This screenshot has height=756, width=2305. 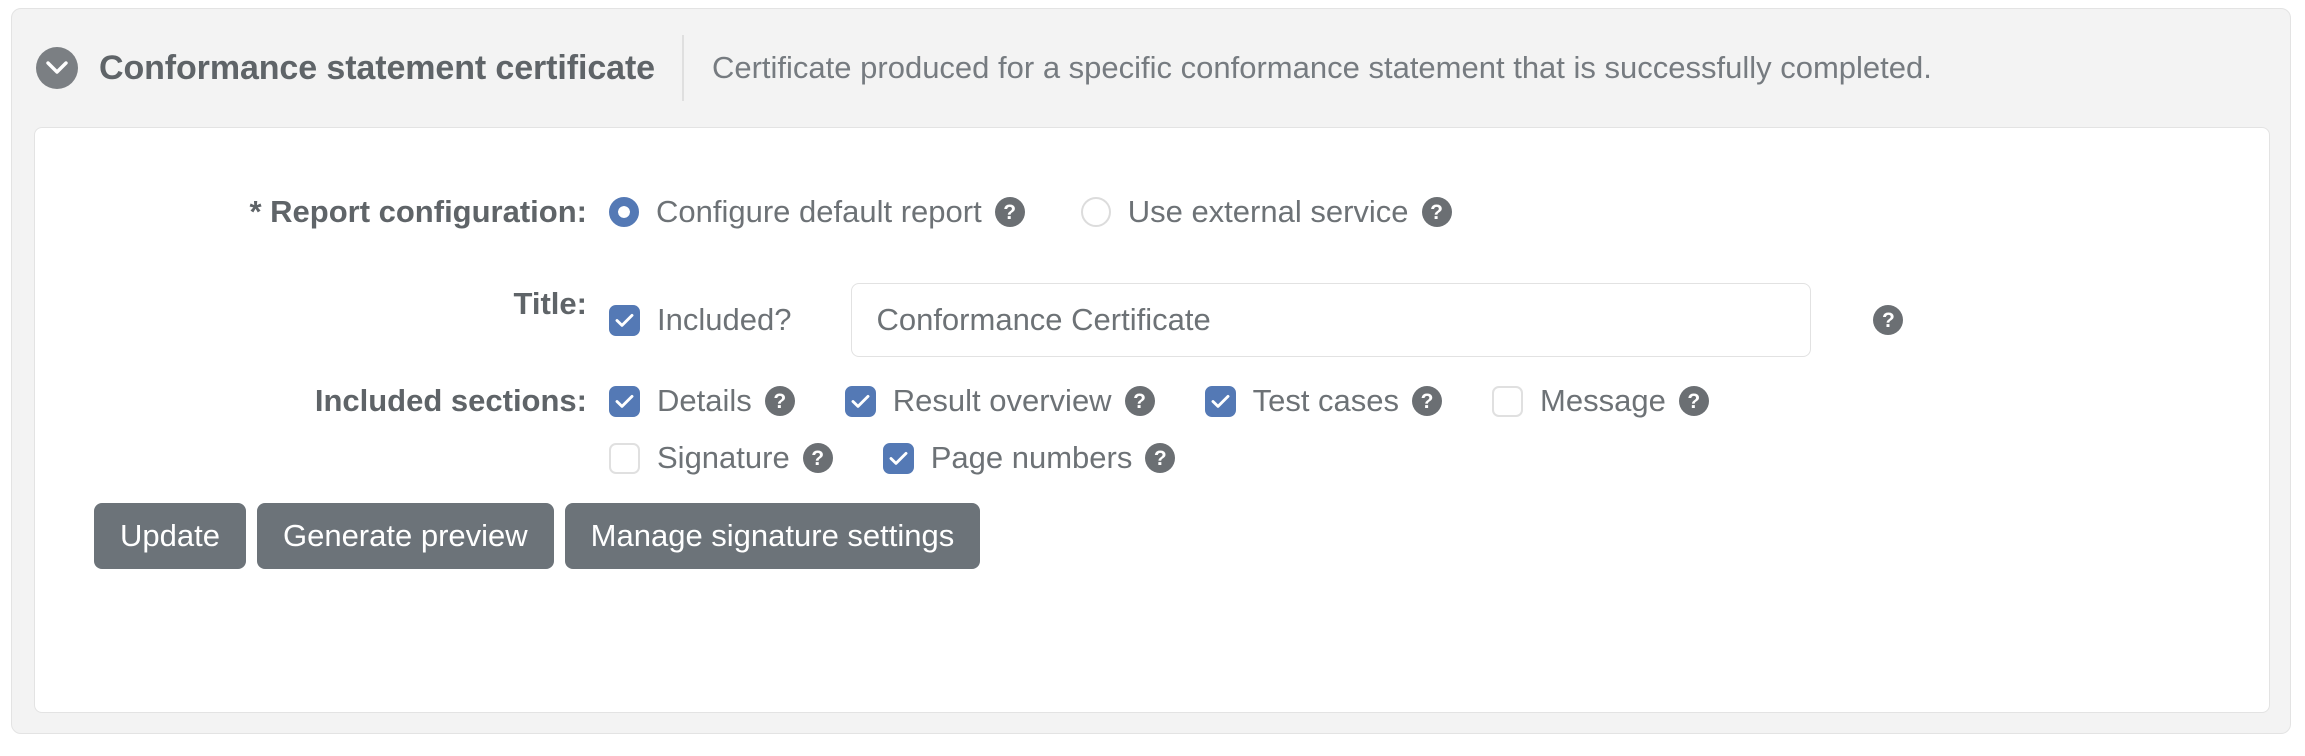 What do you see at coordinates (772, 536) in the screenshot?
I see `manage-signature-settings-button: Manage signature settings` at bounding box center [772, 536].